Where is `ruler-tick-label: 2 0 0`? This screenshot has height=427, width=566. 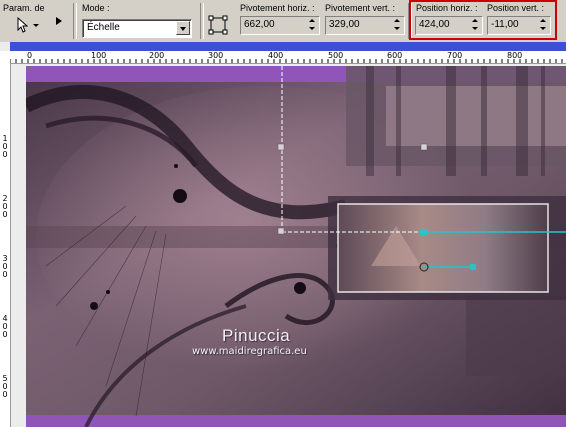 ruler-tick-label: 2 0 0 is located at coordinates (5, 206).